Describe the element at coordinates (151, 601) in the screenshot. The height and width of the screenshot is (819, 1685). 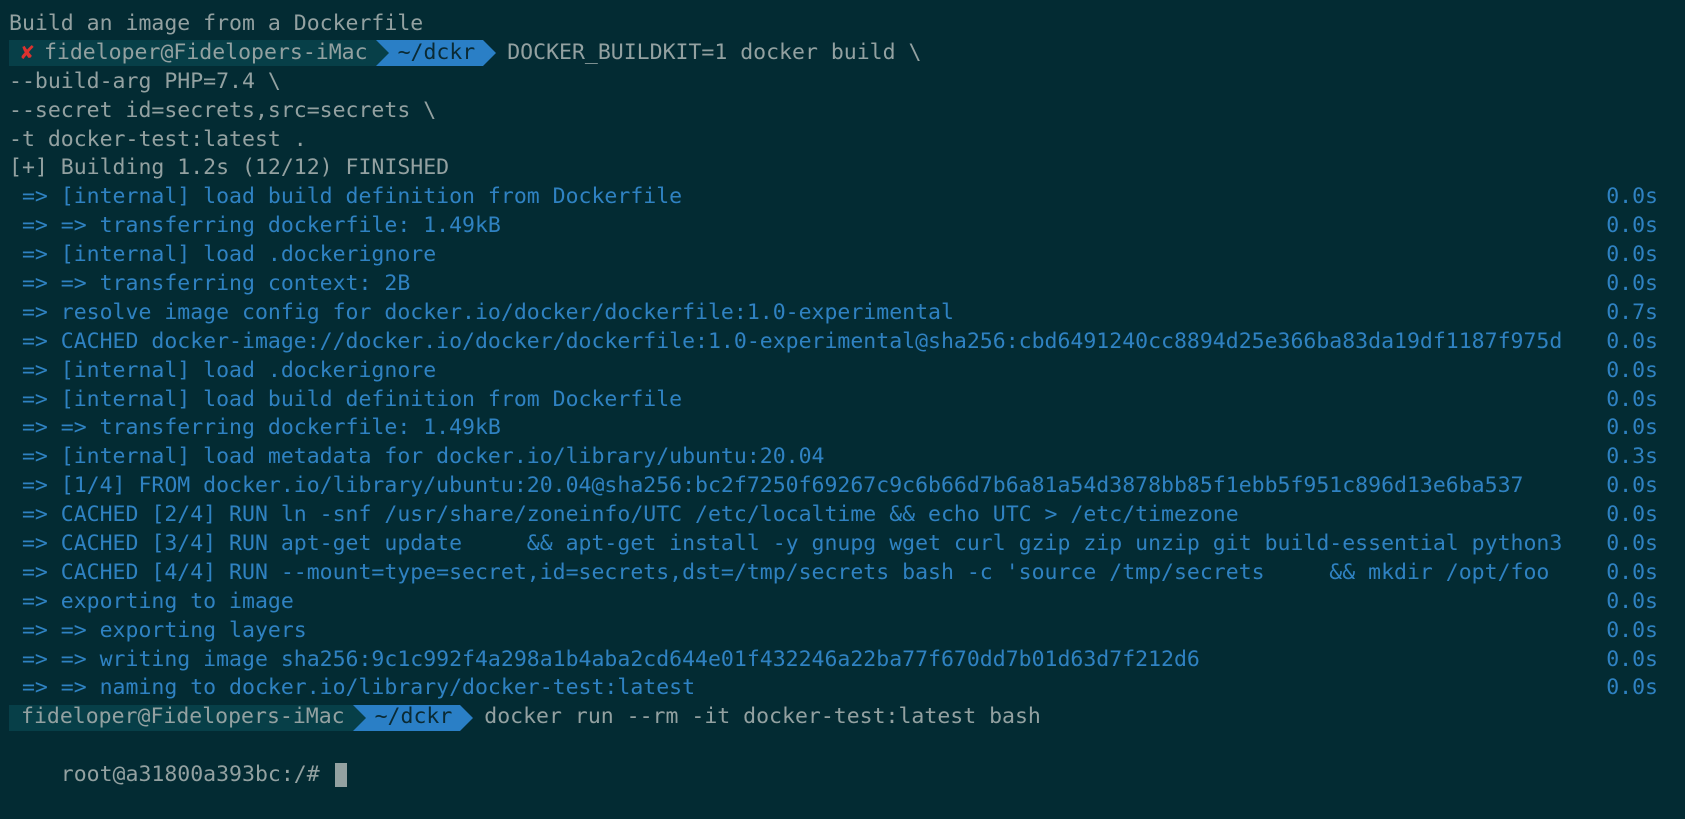
I see `build-step-text: => exporting to image` at that location.